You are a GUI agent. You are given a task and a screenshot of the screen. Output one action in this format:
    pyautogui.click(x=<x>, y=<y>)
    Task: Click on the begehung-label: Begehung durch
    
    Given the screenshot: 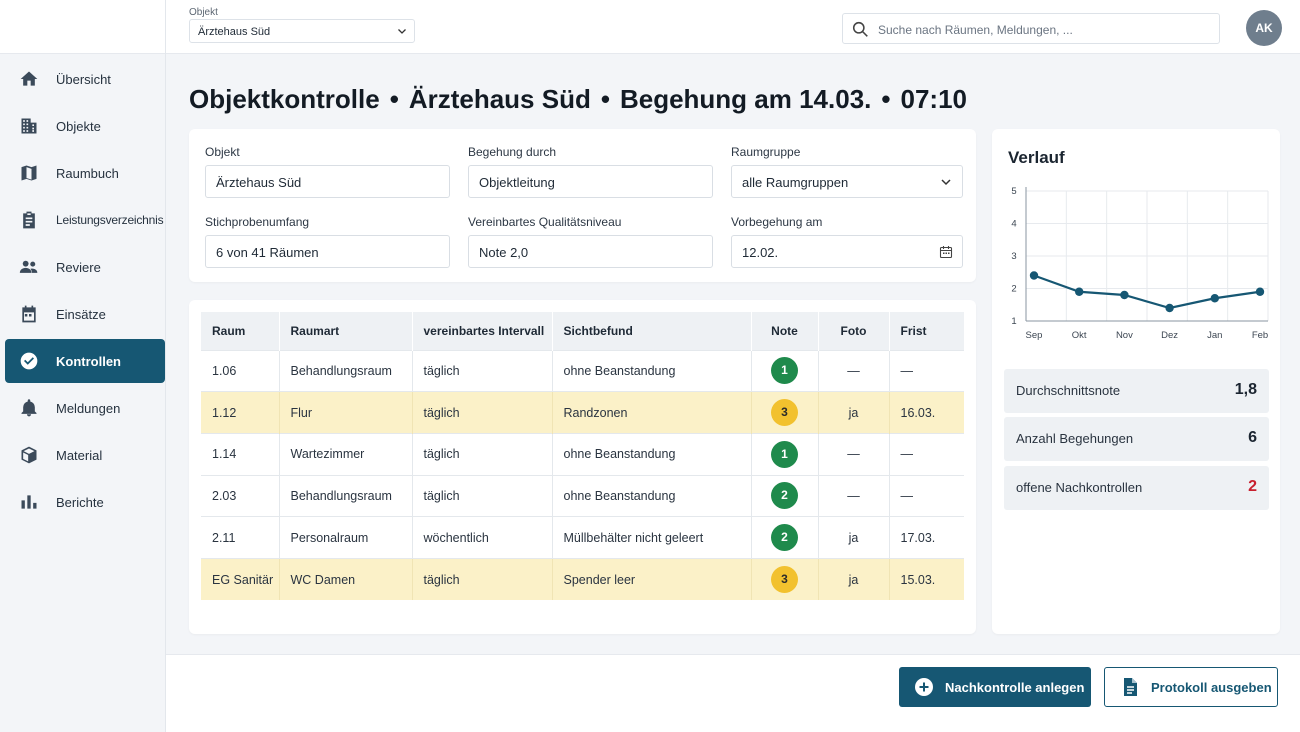 What is the action you would take?
    pyautogui.click(x=512, y=152)
    